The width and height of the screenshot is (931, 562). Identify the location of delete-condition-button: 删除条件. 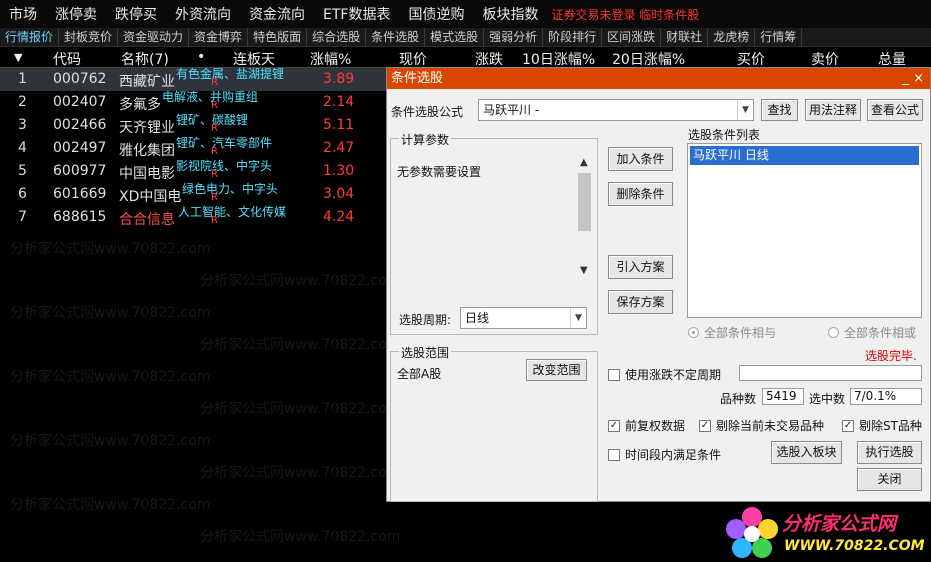
(640, 194).